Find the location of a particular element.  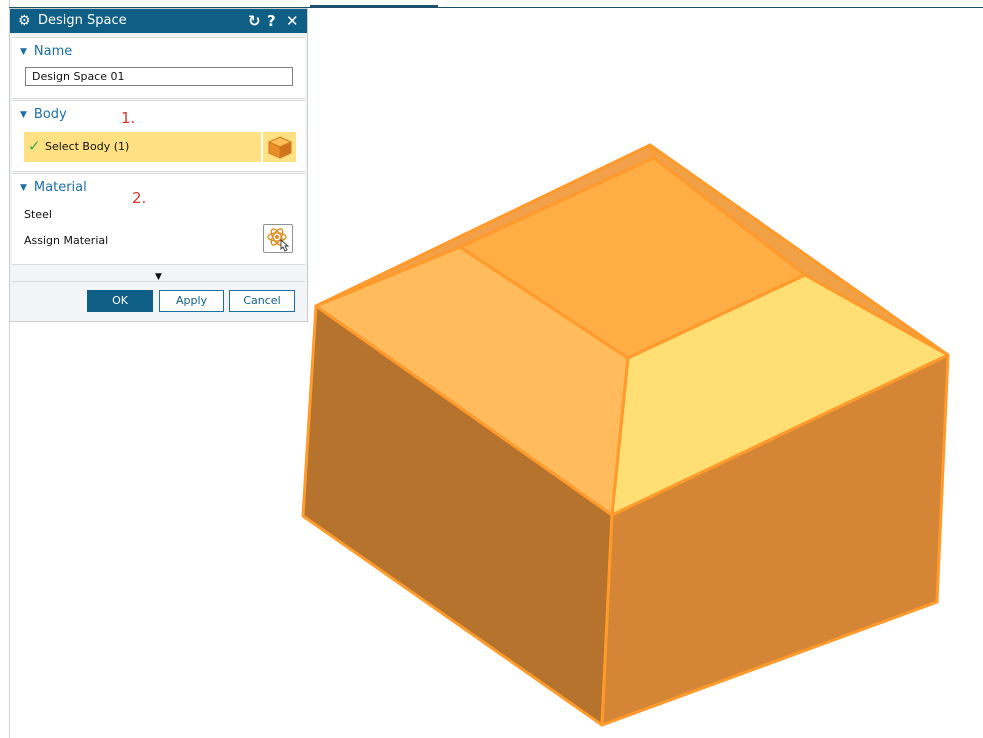

apply-button: Apply is located at coordinates (191, 301).